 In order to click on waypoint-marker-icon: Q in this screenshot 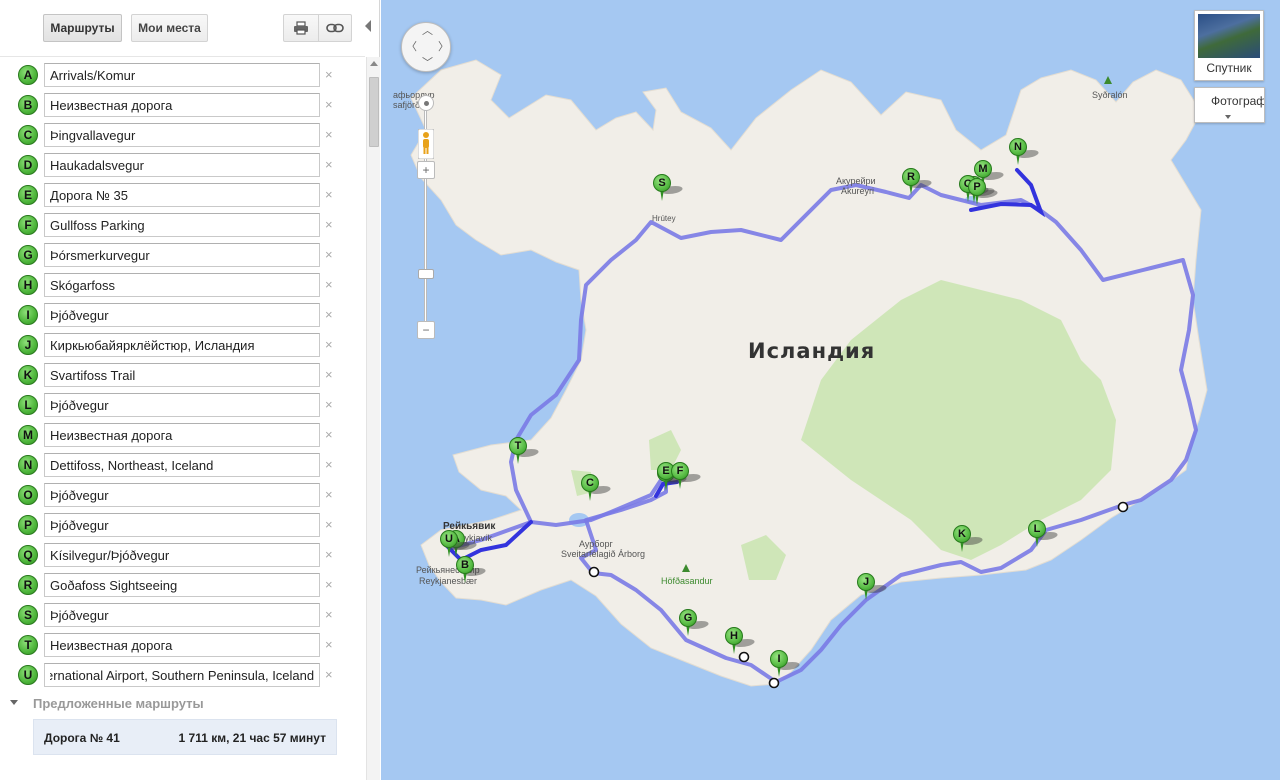, I will do `click(28, 555)`.